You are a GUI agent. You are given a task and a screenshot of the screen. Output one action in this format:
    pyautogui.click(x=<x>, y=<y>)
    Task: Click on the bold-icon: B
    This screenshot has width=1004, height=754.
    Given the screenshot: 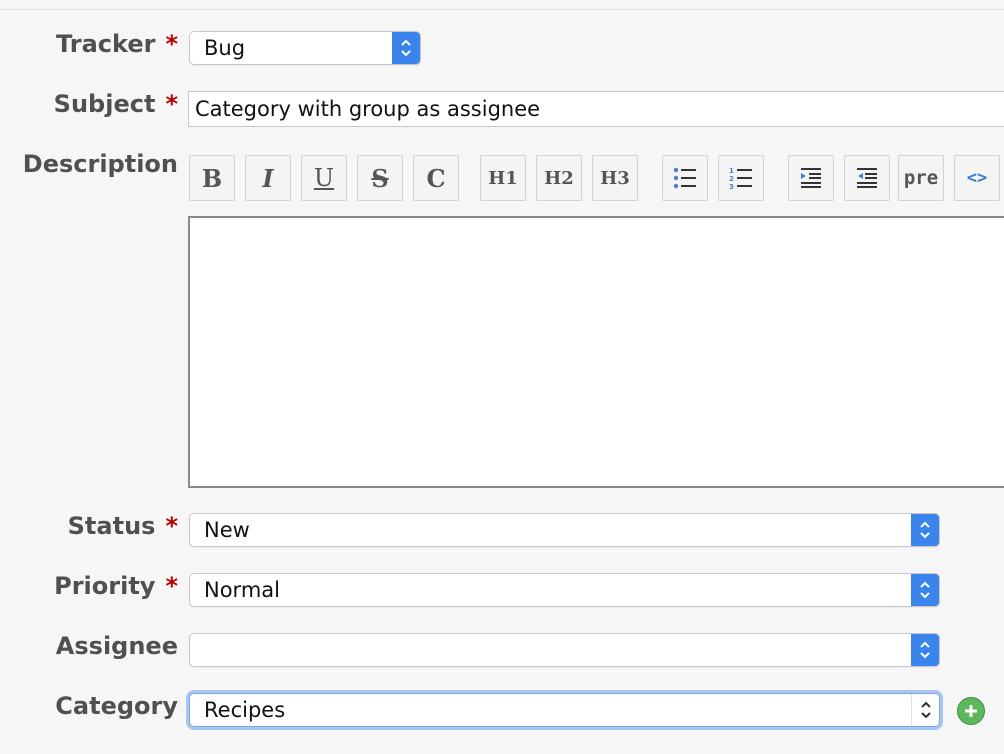 What is the action you would take?
    pyautogui.click(x=212, y=178)
    